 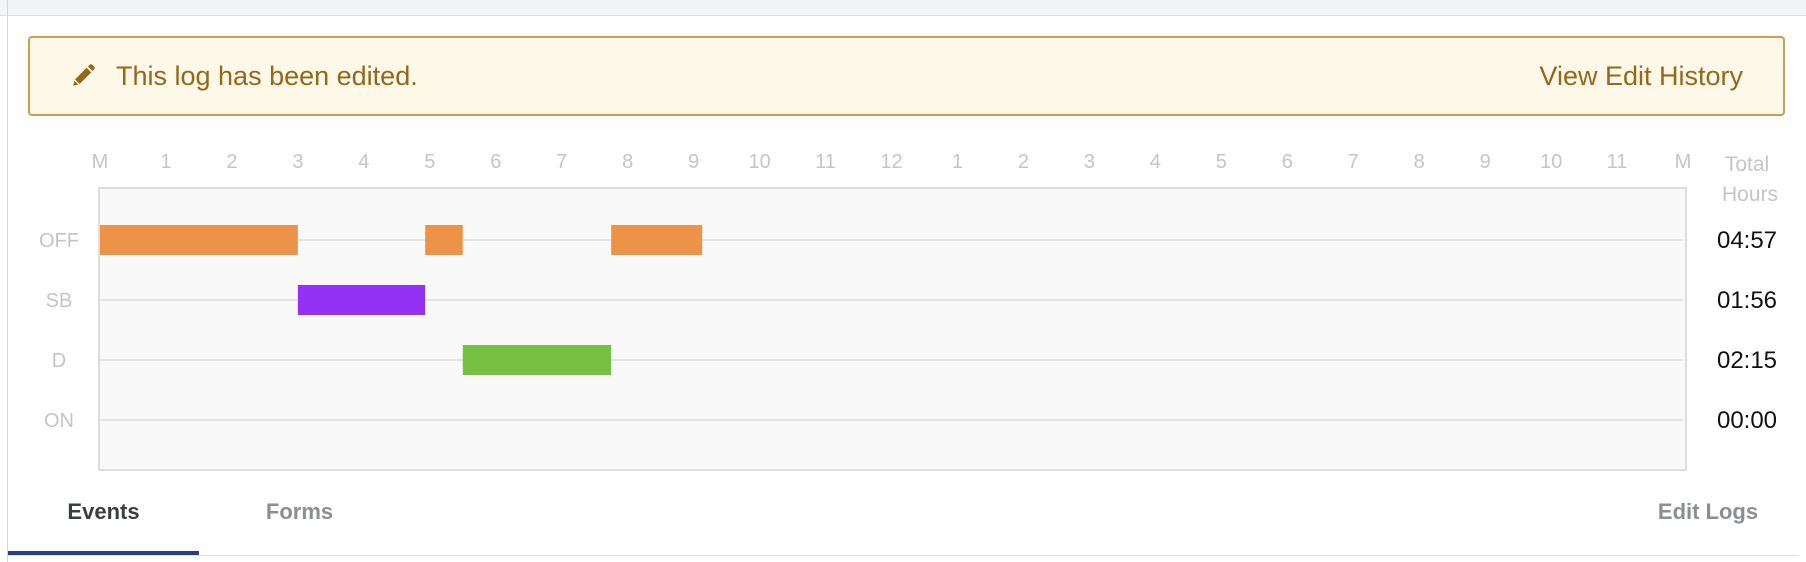 What do you see at coordinates (84, 75) in the screenshot?
I see `pencil-icon` at bounding box center [84, 75].